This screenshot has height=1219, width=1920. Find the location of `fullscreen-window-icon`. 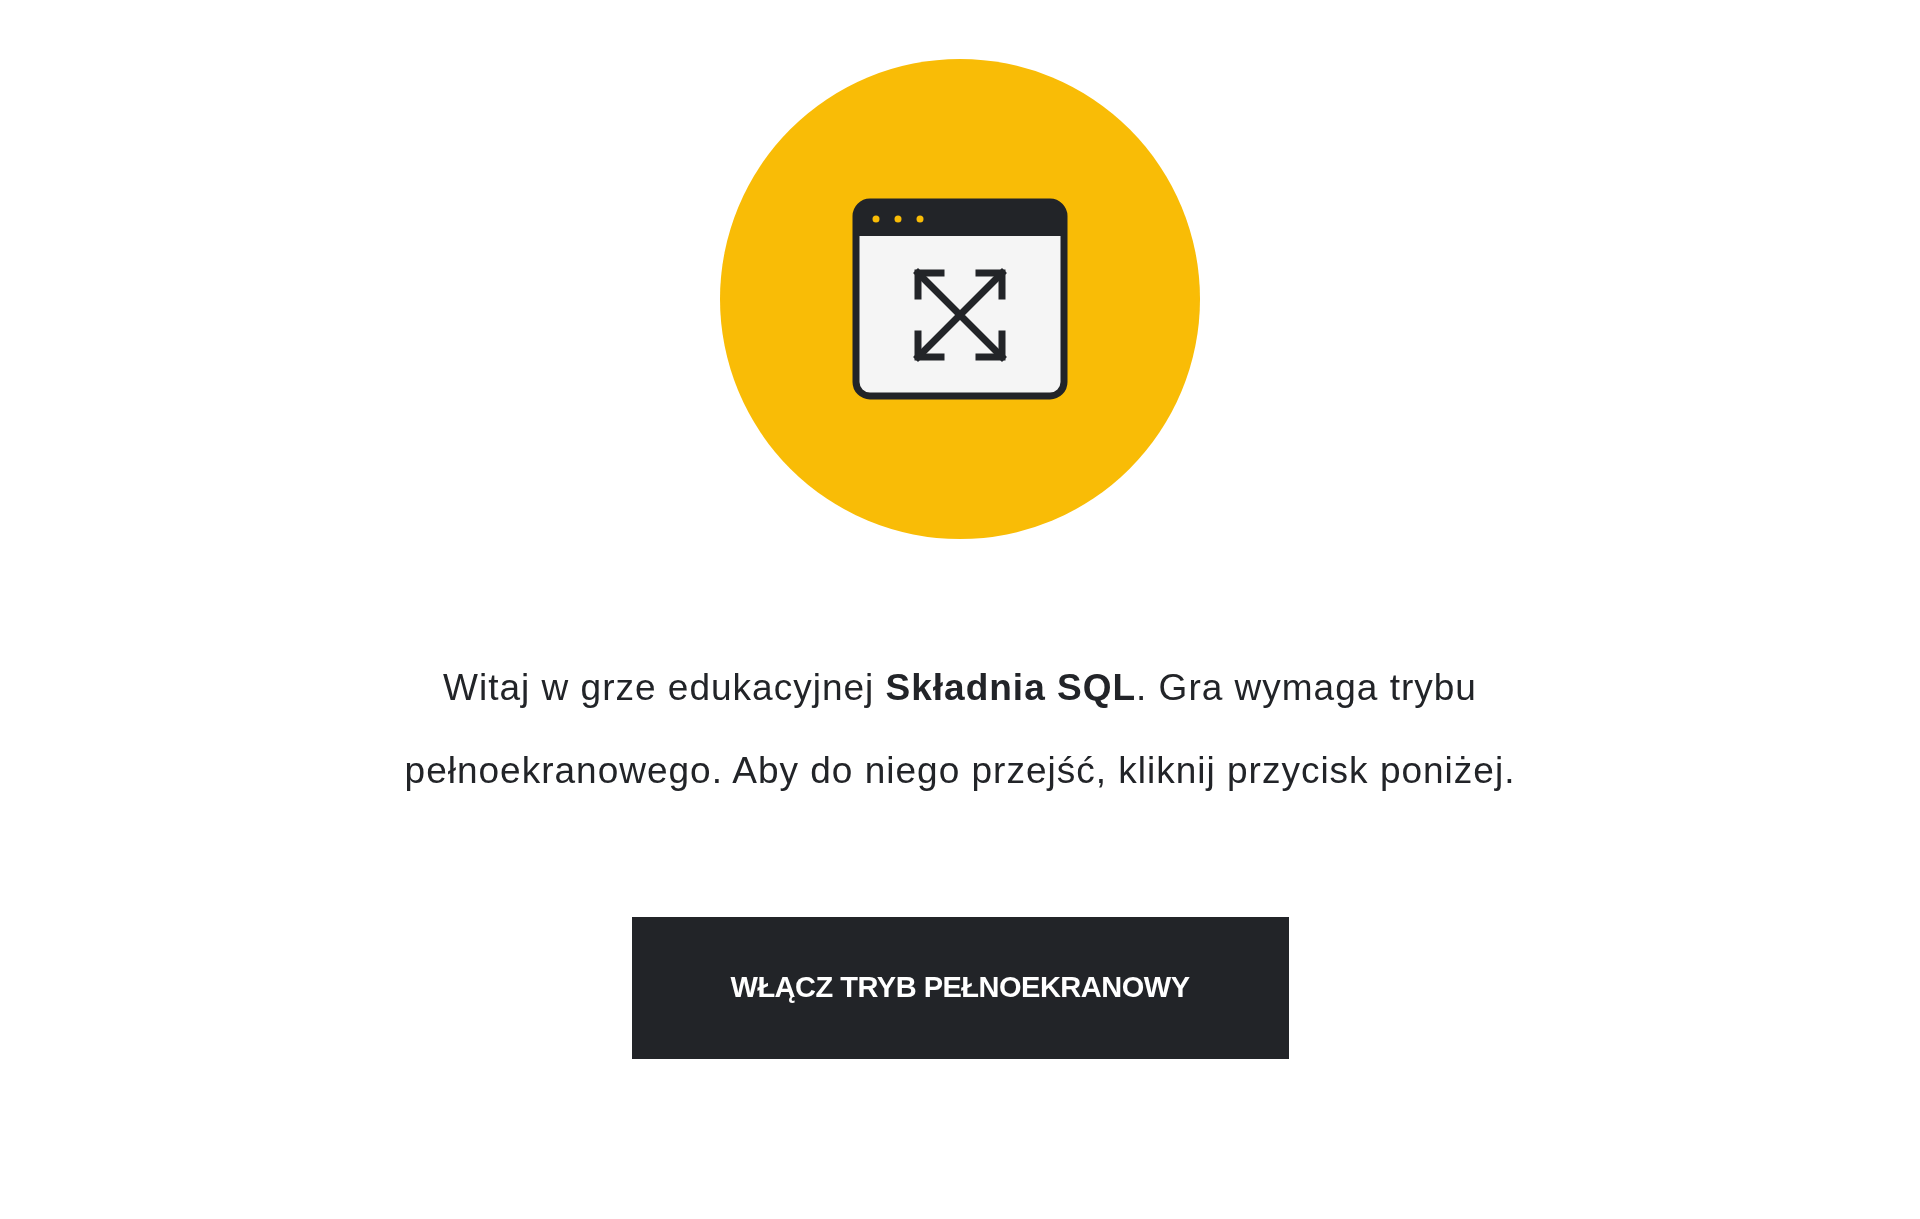

fullscreen-window-icon is located at coordinates (960, 299).